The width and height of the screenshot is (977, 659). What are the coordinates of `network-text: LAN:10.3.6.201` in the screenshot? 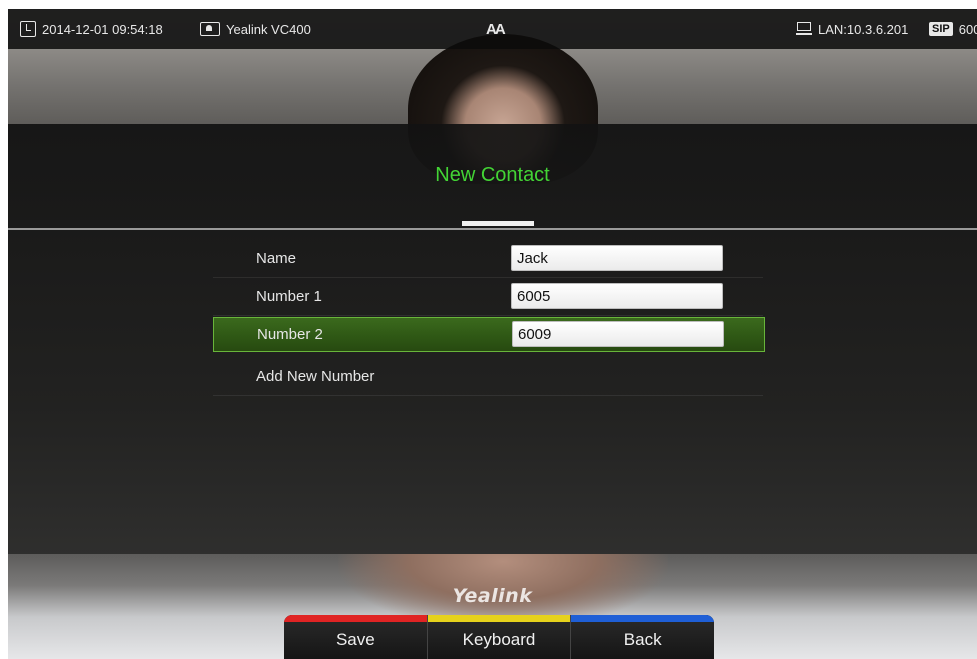 It's located at (863, 29).